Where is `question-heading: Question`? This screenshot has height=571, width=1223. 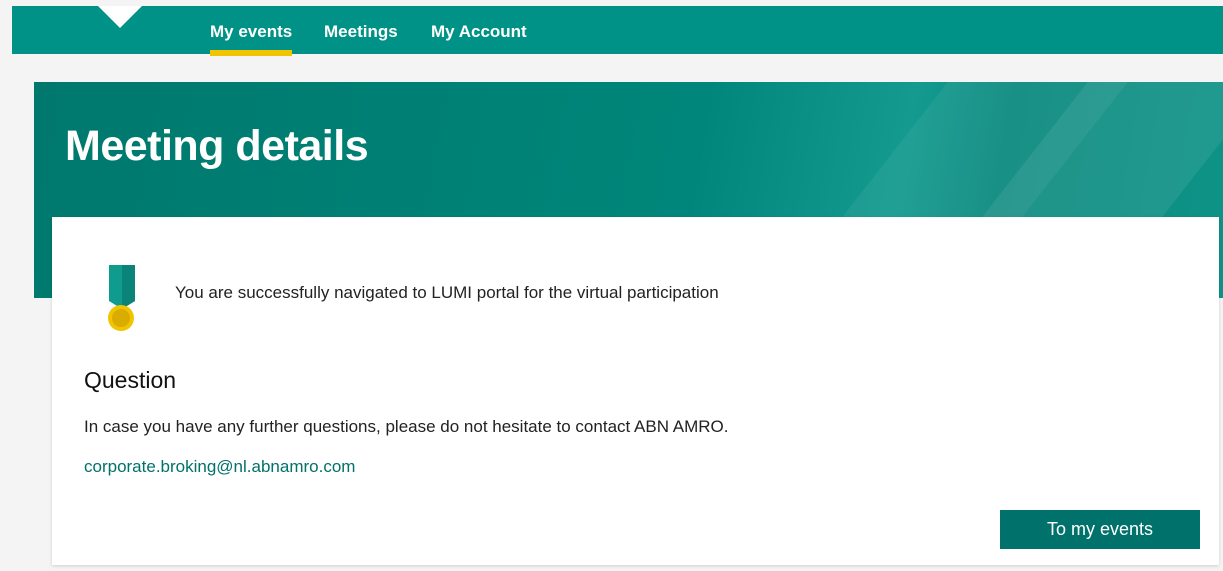 question-heading: Question is located at coordinates (130, 380).